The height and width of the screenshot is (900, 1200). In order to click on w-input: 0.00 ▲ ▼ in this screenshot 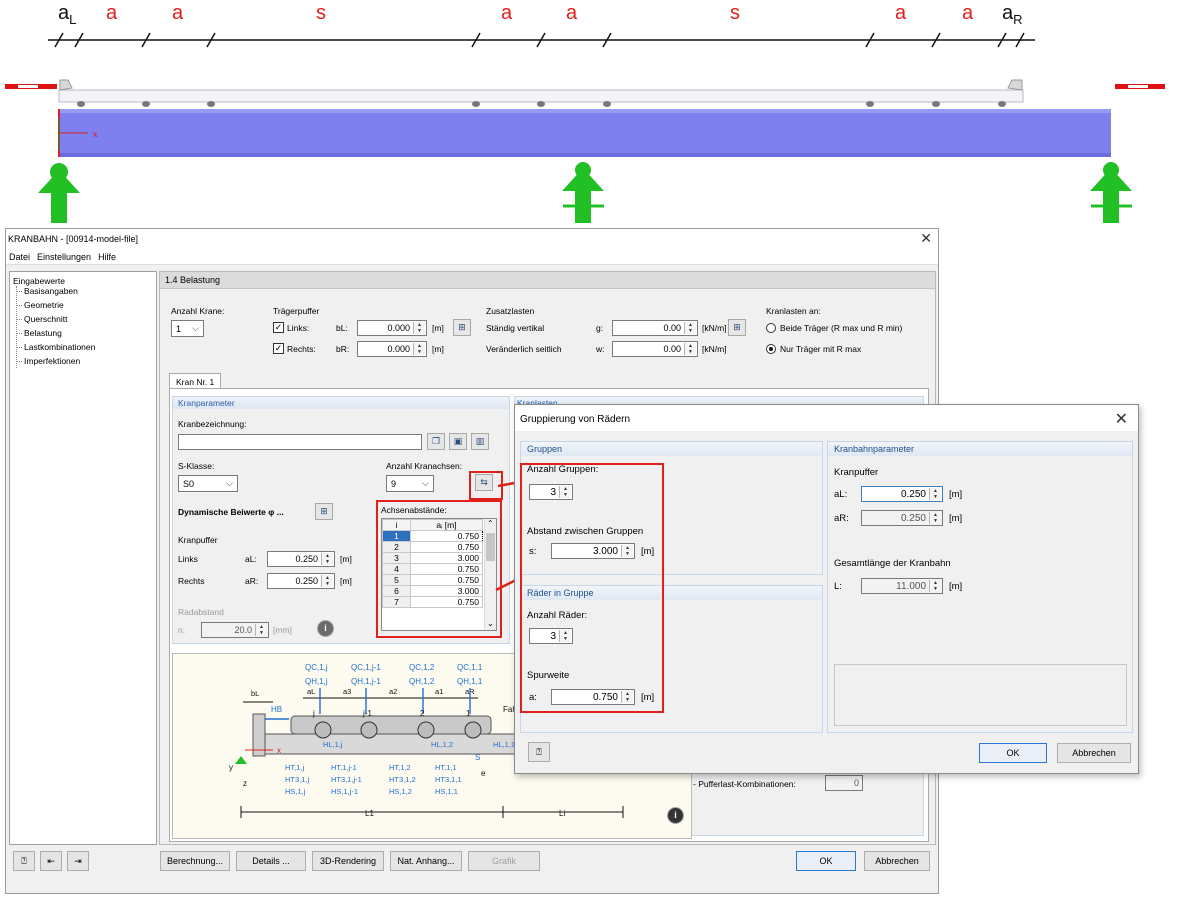, I will do `click(655, 349)`.